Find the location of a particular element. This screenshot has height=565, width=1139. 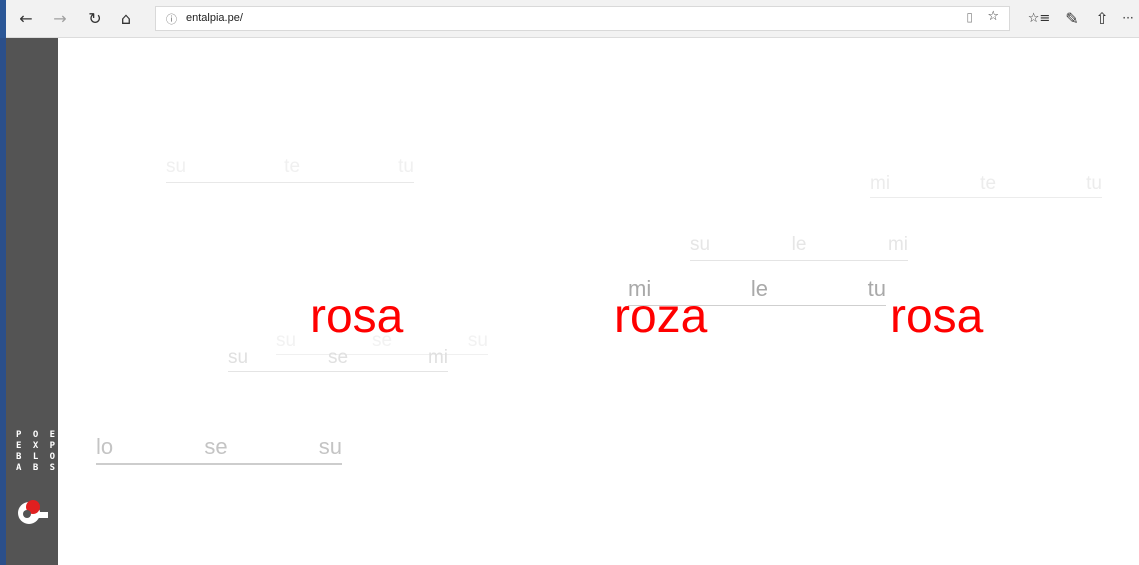

pen-icon: ✎ is located at coordinates (1072, 18).